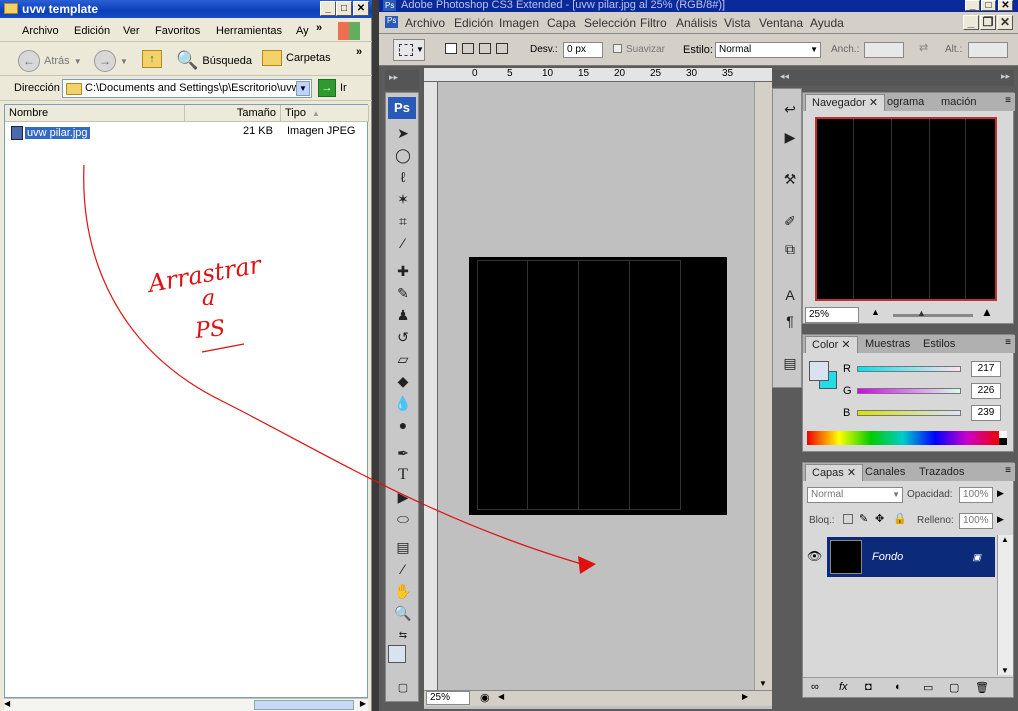 The width and height of the screenshot is (1018, 711). I want to click on notes-tool-icon: ▤, so click(403, 547).